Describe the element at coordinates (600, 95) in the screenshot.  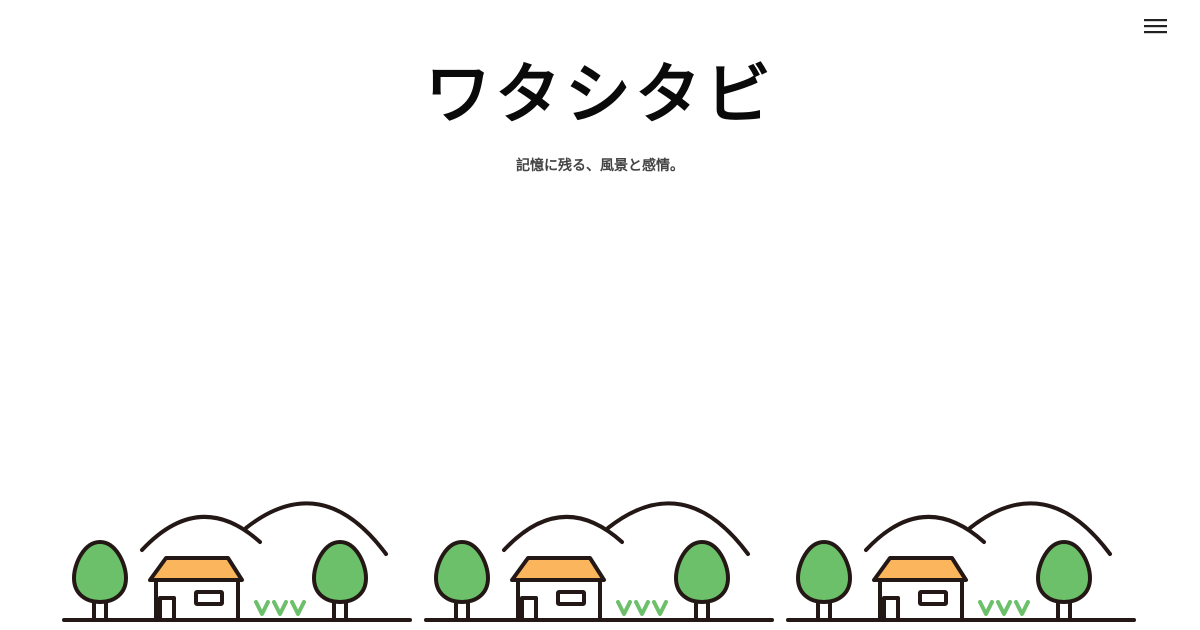
I see `site-title: ワタシタビ` at that location.